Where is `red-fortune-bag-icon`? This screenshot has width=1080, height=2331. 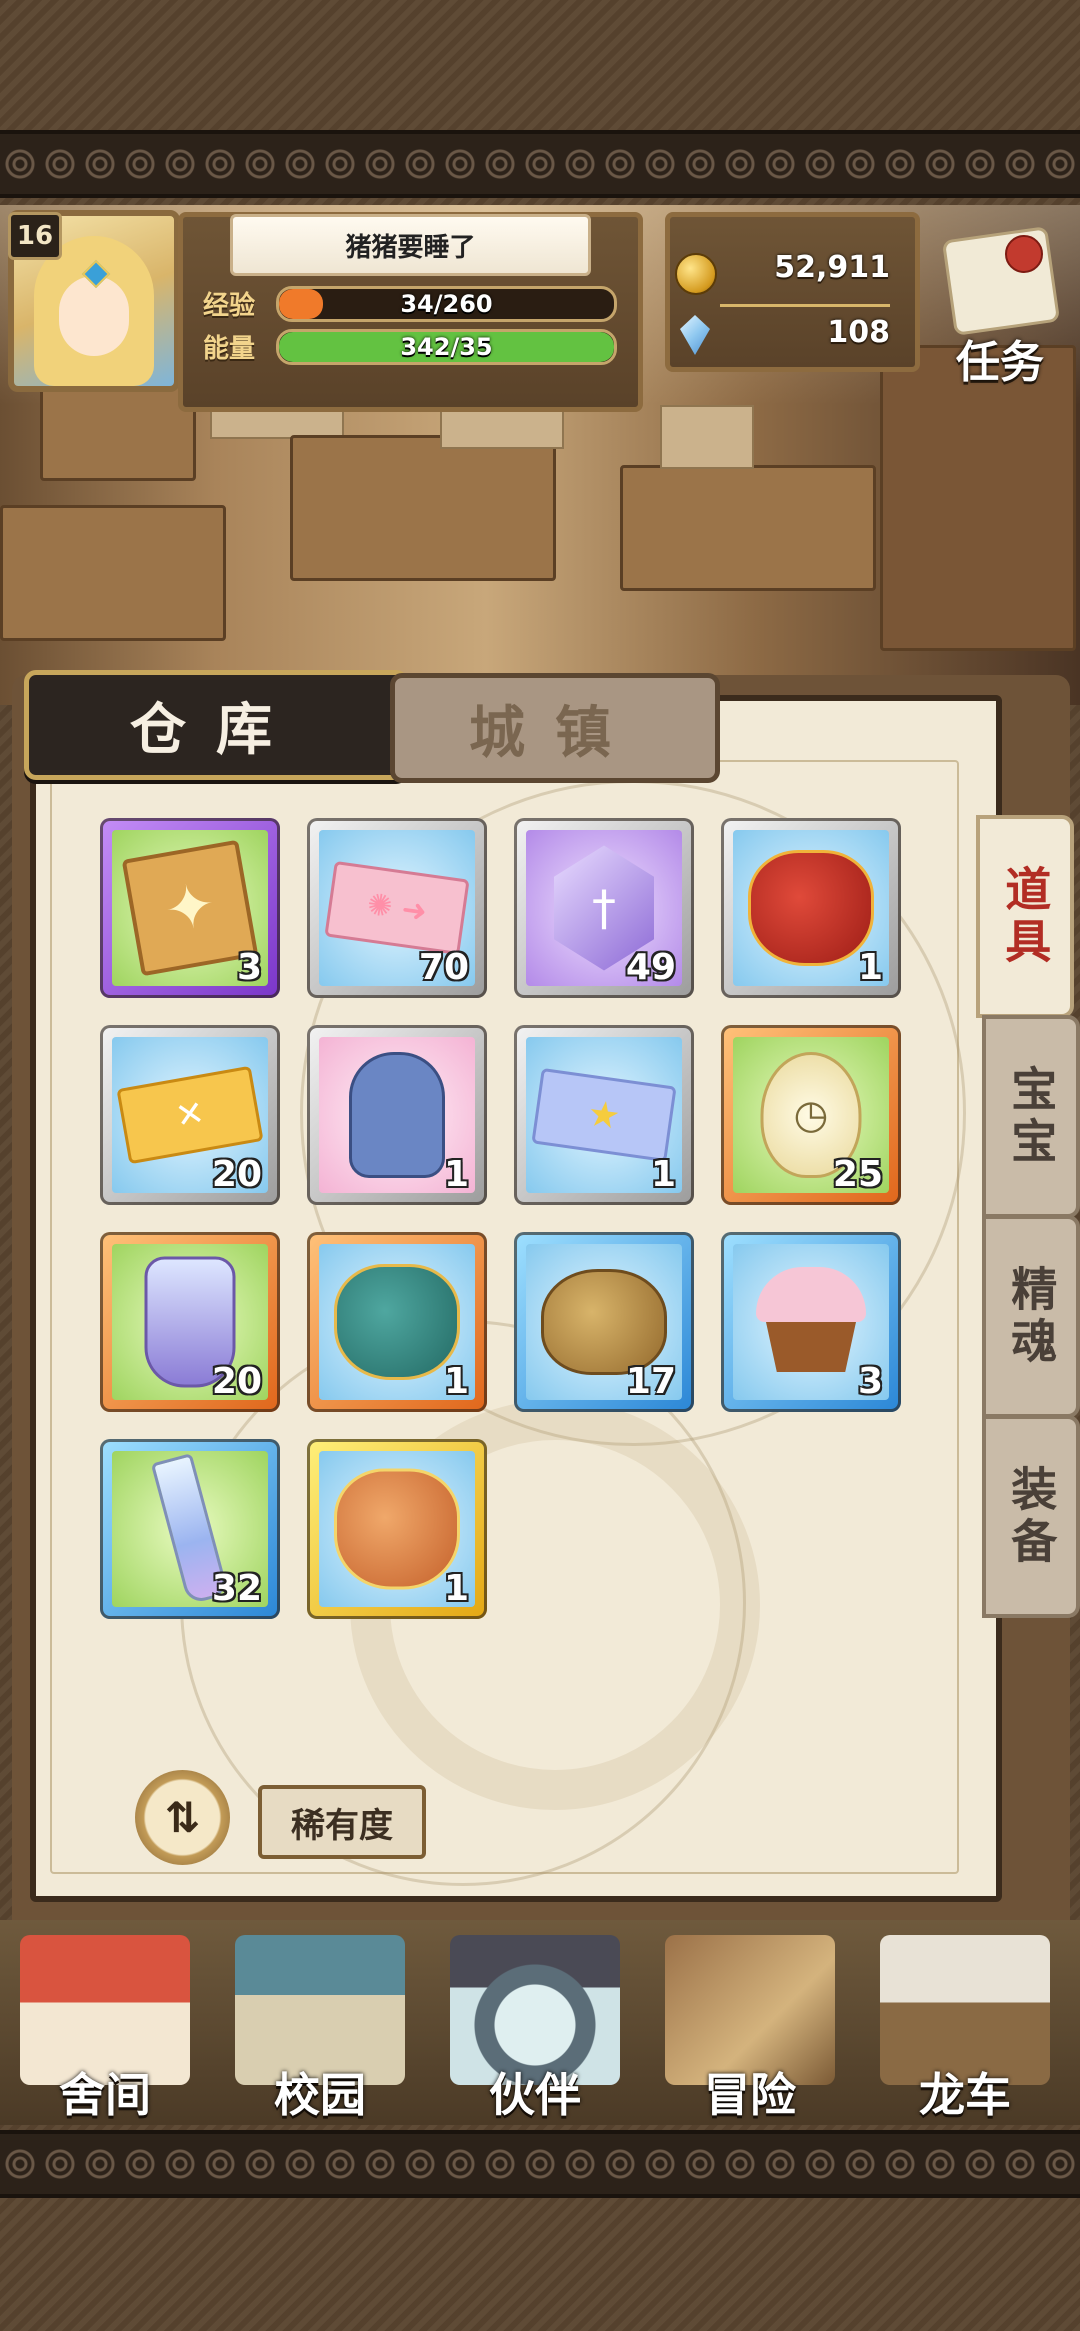
red-fortune-bag-icon is located at coordinates (811, 908).